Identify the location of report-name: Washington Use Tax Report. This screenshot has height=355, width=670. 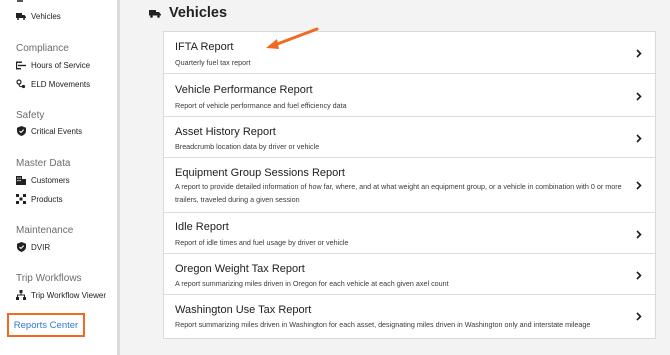
(243, 310).